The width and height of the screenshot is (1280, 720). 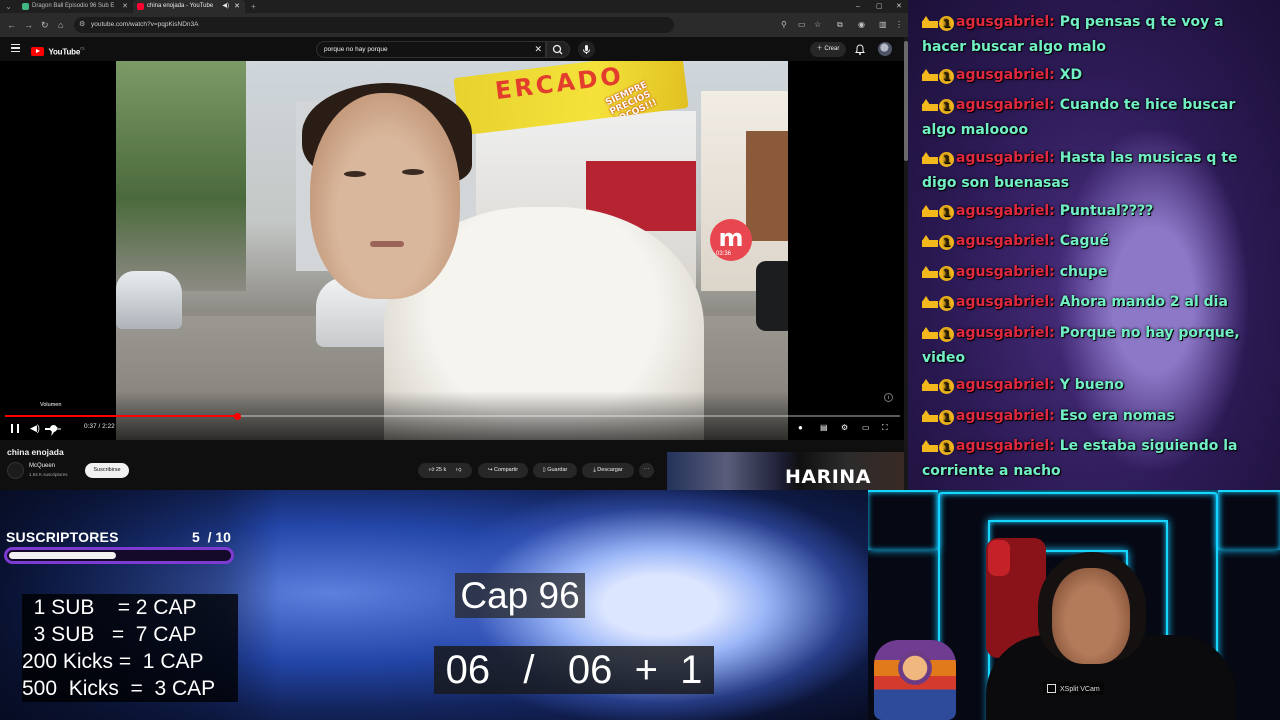 I want to click on clear-search-icon: ✕, so click(x=538, y=49).